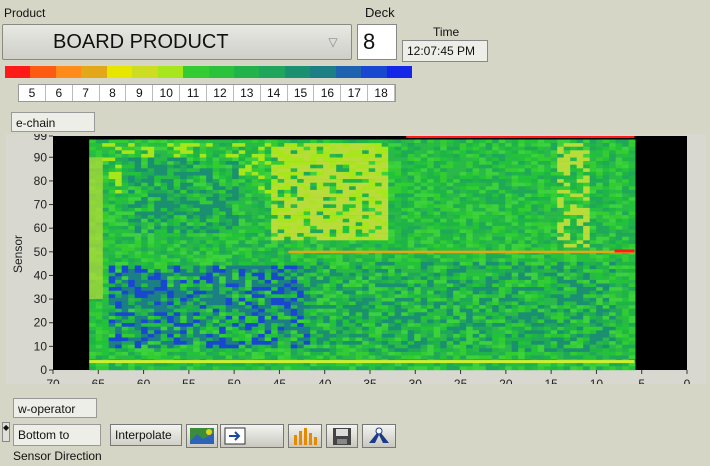 This screenshot has height=466, width=710. Describe the element at coordinates (333, 42) in the screenshot. I see `dropdown-arrow-icon: ▽` at that location.